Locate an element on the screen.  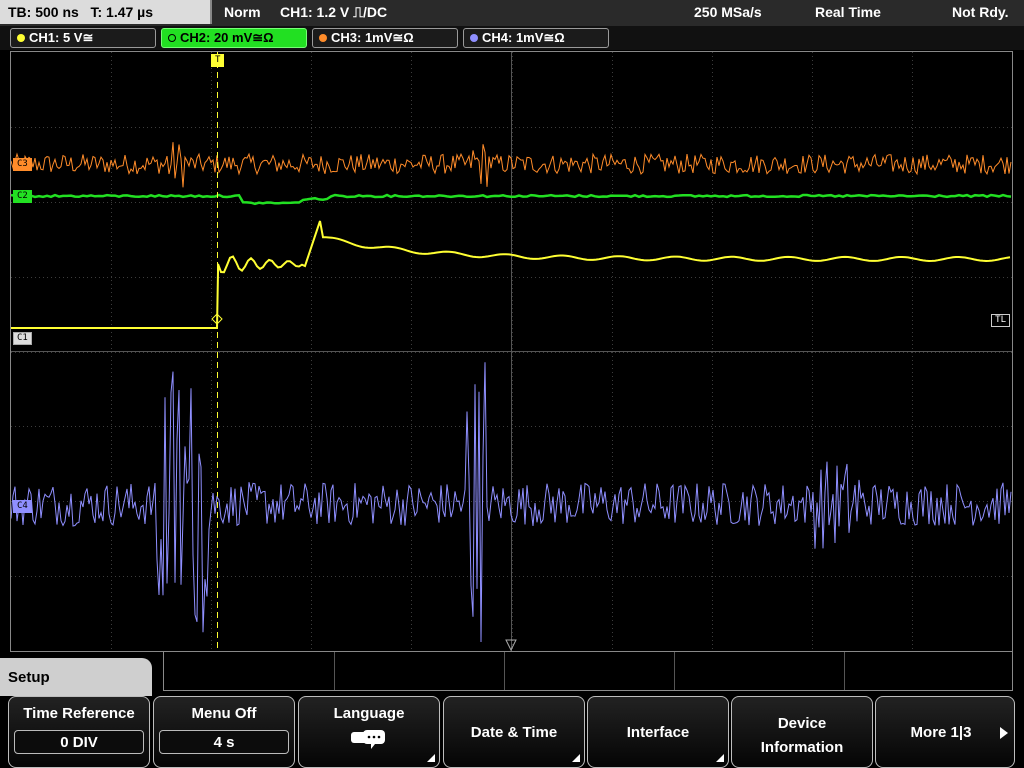
menu-off-label: Menu Off is located at coordinates (224, 713).